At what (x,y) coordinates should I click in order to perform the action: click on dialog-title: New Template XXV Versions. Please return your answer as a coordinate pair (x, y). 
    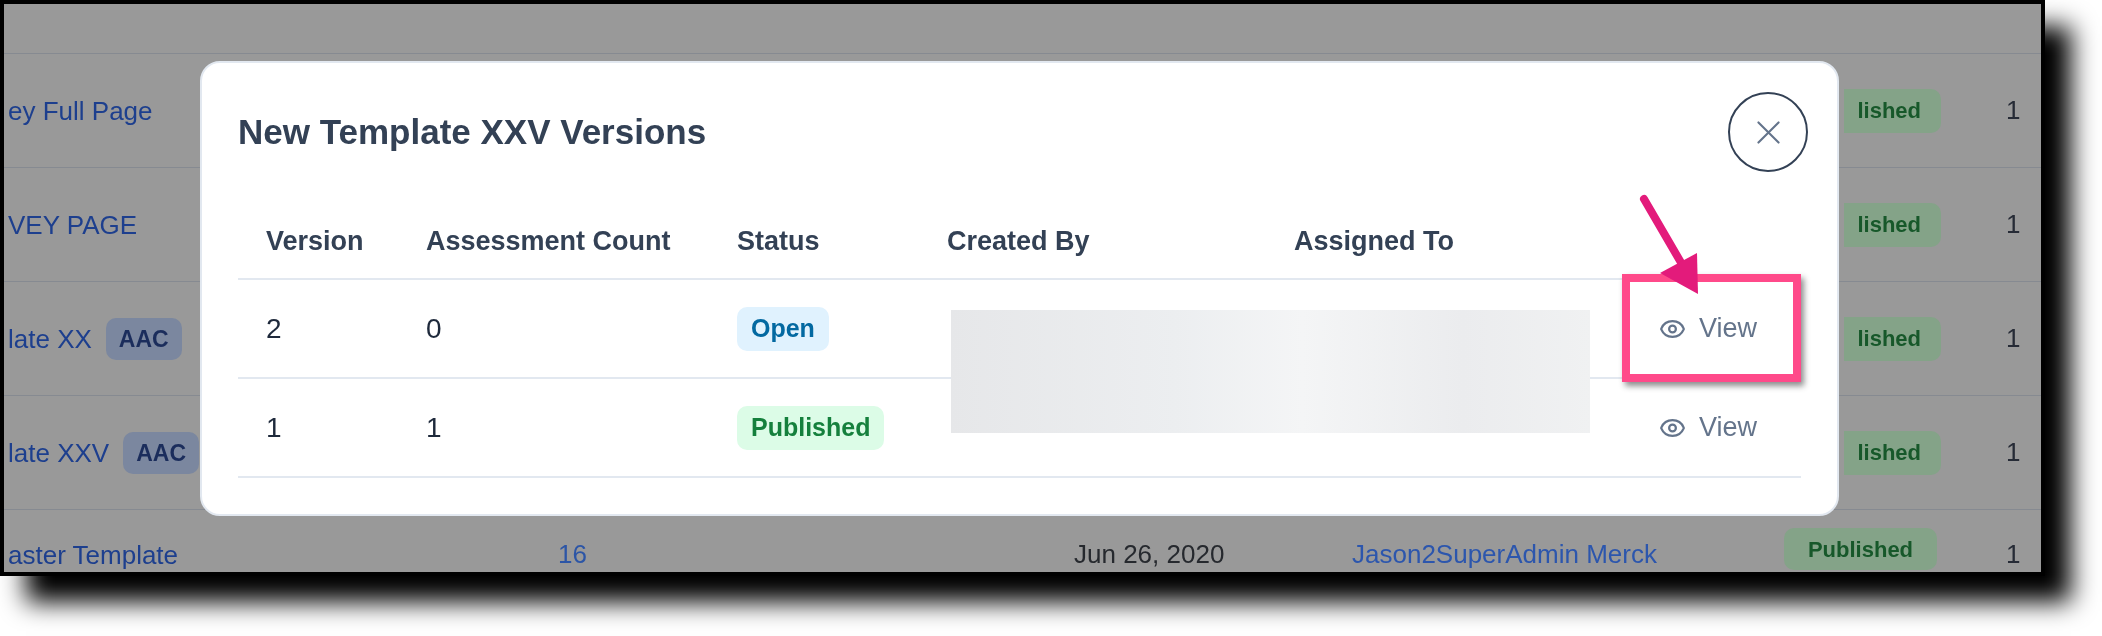
    Looking at the image, I should click on (472, 131).